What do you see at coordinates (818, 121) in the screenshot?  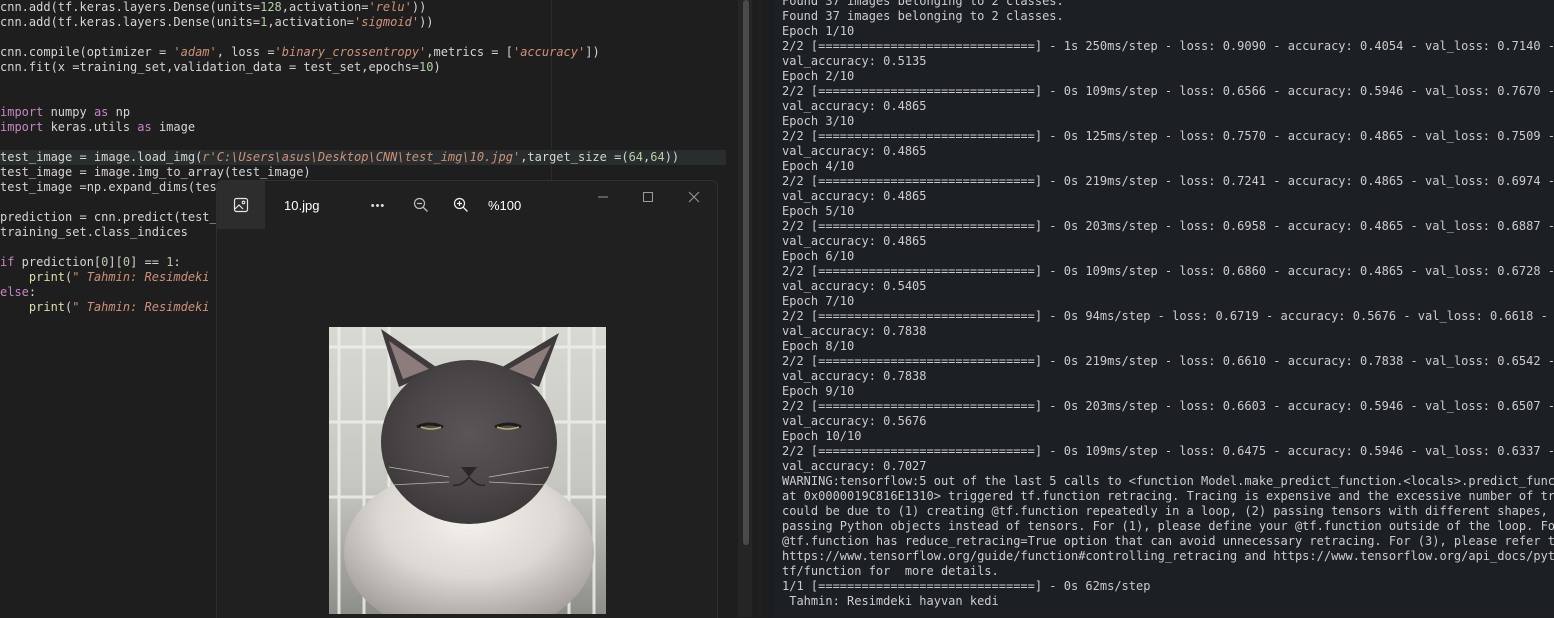 I see `terminal-line: Epoch 3/10` at bounding box center [818, 121].